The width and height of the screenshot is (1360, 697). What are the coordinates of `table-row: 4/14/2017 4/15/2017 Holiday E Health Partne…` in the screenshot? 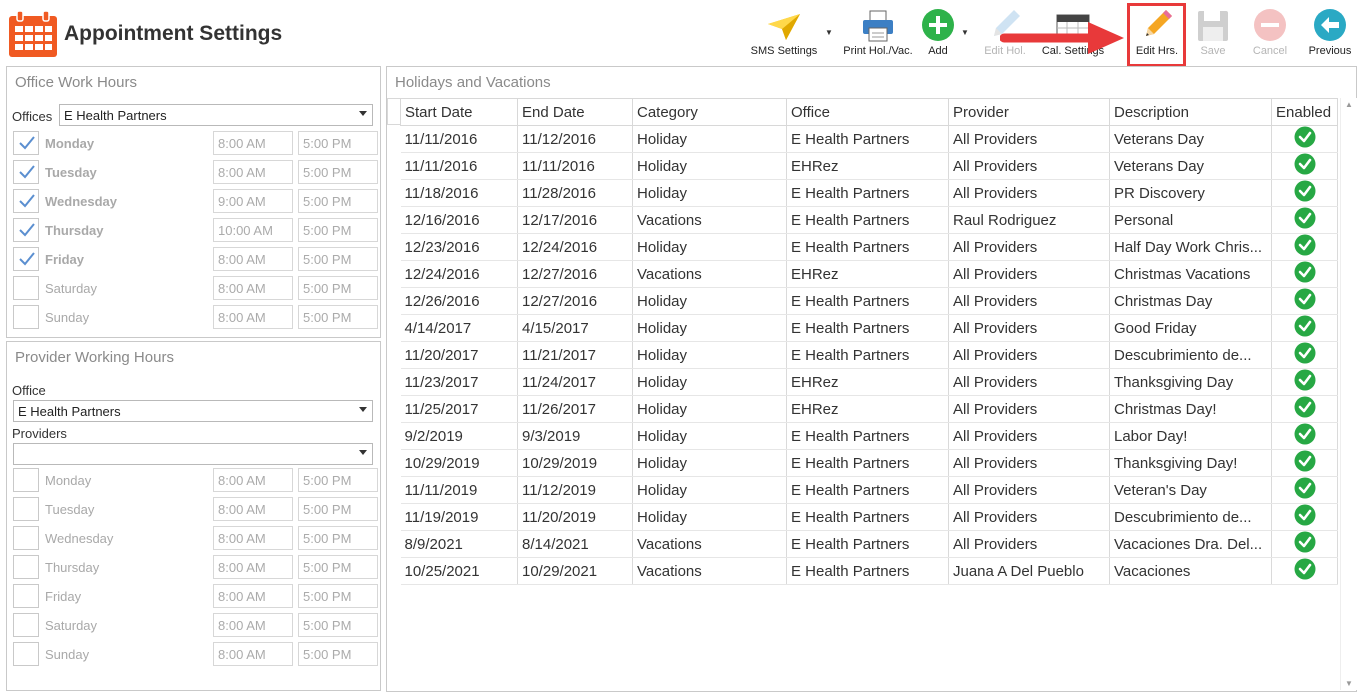 It's located at (869, 328).